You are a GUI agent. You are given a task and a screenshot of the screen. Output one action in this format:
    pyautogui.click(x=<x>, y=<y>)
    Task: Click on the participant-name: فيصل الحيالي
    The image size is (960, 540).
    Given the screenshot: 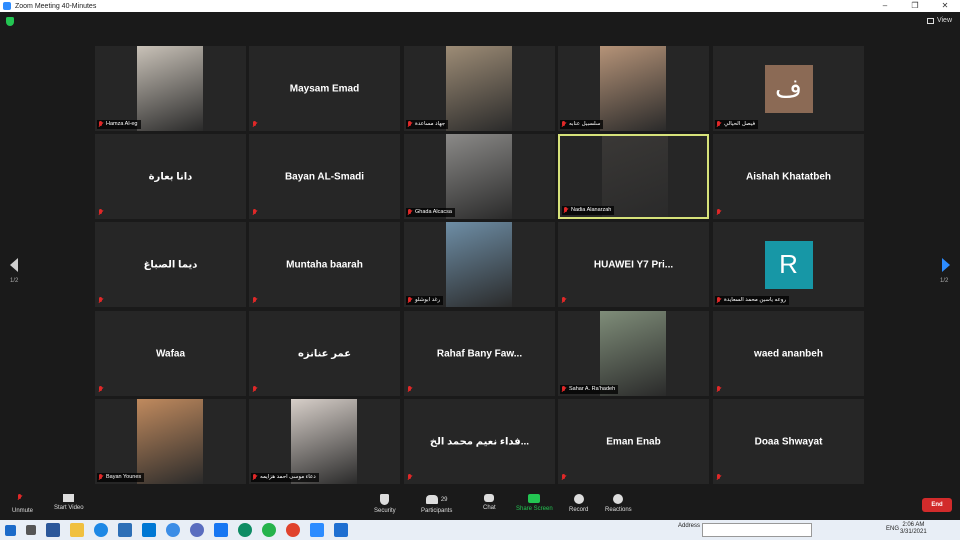 What is the action you would take?
    pyautogui.click(x=740, y=124)
    